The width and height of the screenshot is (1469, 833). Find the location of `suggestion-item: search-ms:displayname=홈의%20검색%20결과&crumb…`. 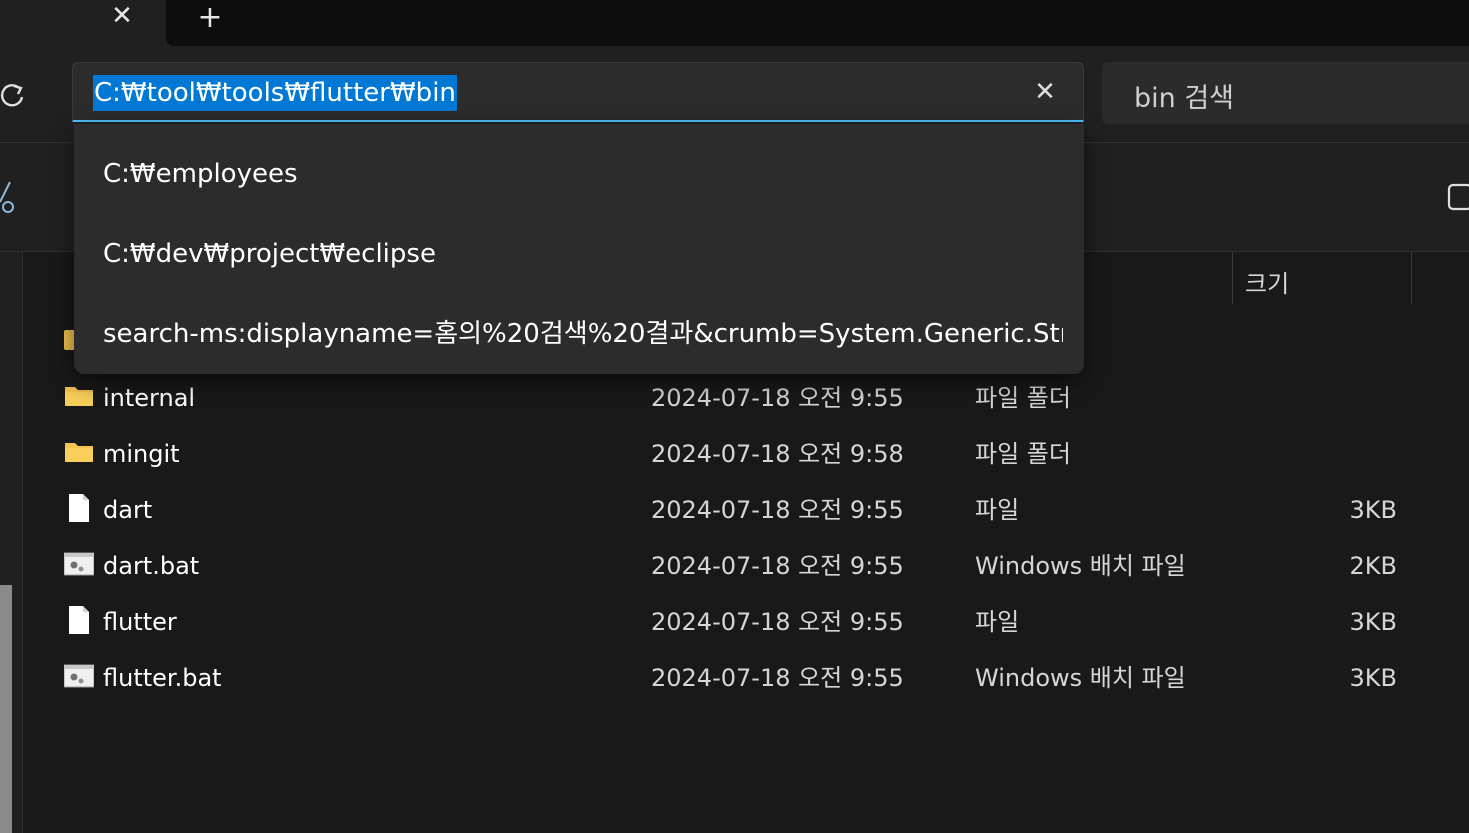

suggestion-item: search-ms:displayname=홈의%20검색%20결과&crumb… is located at coordinates (579, 334).